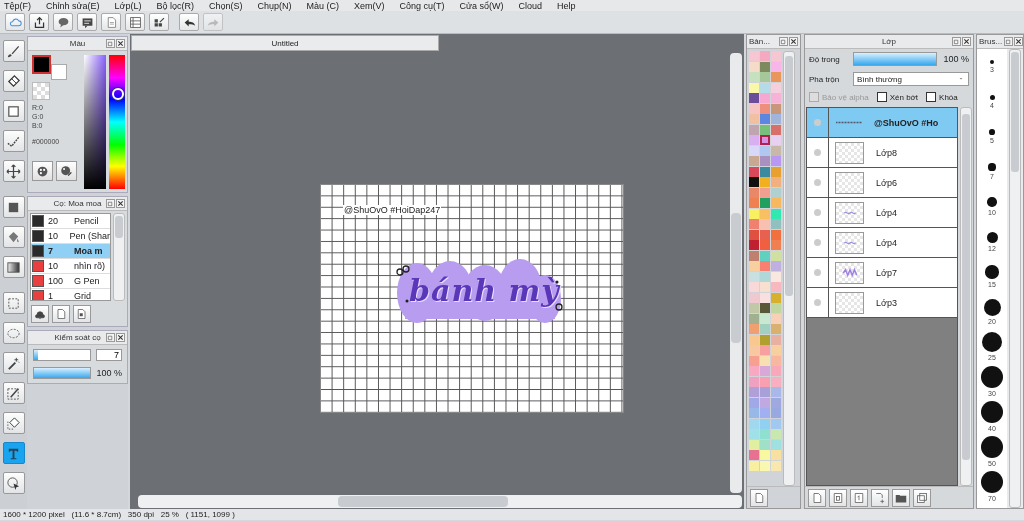 The width and height of the screenshot is (1024, 521). I want to click on layer-opacity-reading: 100 %, so click(956, 59).